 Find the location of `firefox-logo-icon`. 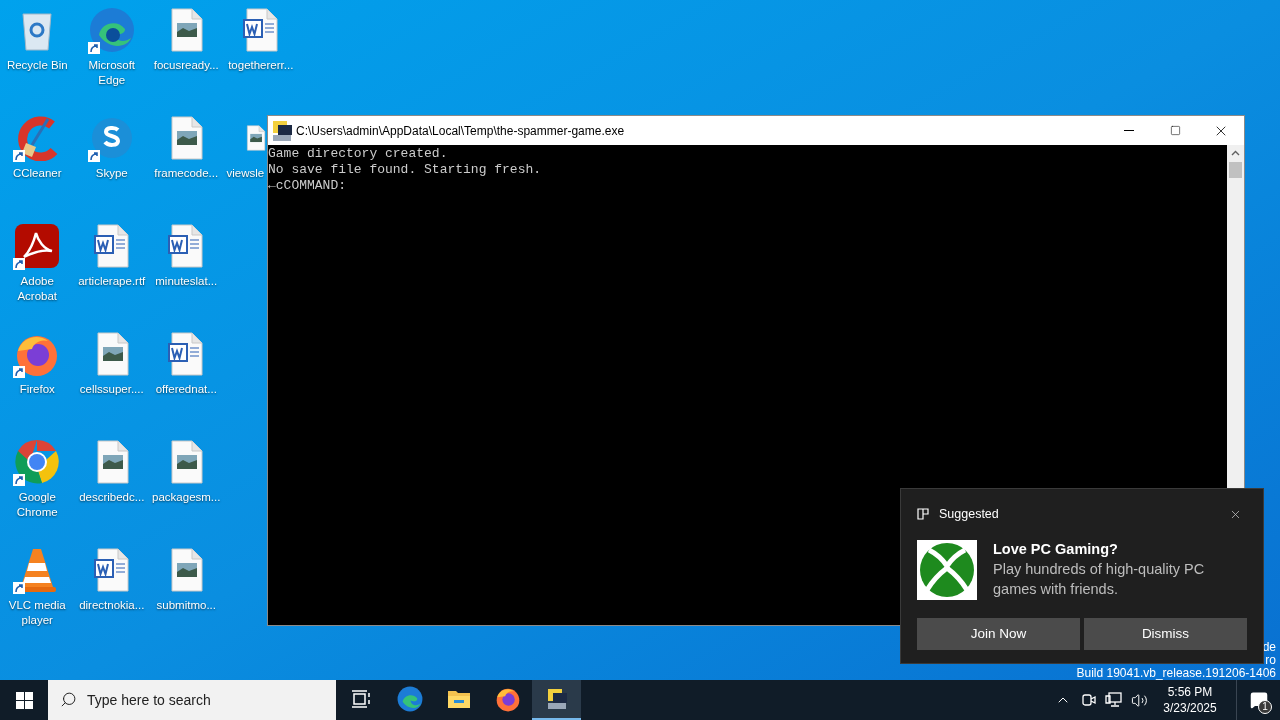

firefox-logo-icon is located at coordinates (507, 699).